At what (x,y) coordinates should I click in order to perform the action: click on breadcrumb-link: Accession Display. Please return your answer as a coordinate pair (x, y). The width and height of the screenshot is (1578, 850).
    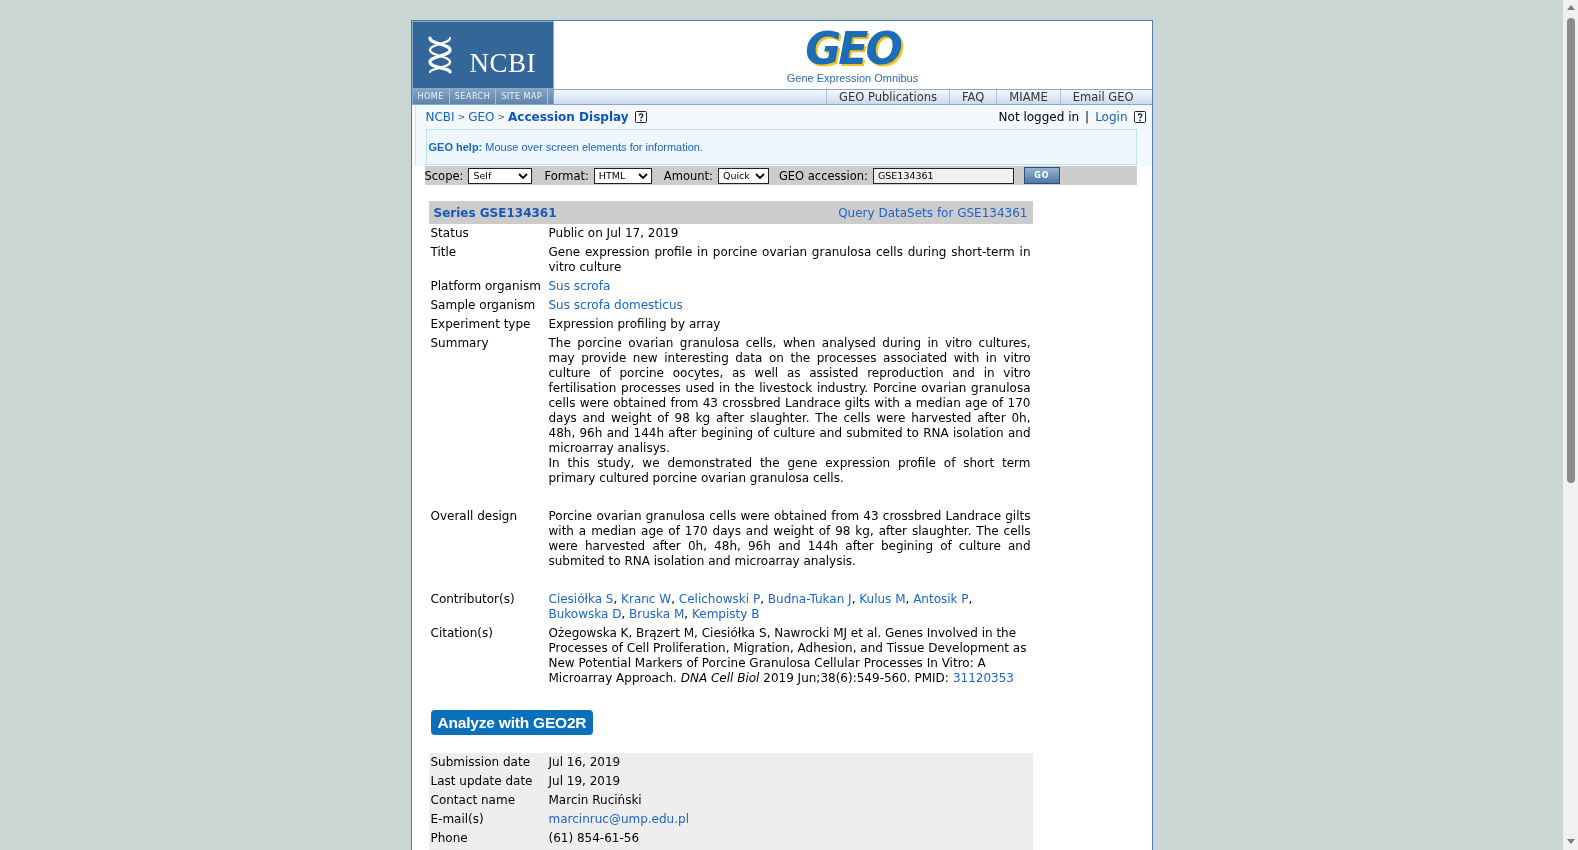
    Looking at the image, I should click on (568, 117).